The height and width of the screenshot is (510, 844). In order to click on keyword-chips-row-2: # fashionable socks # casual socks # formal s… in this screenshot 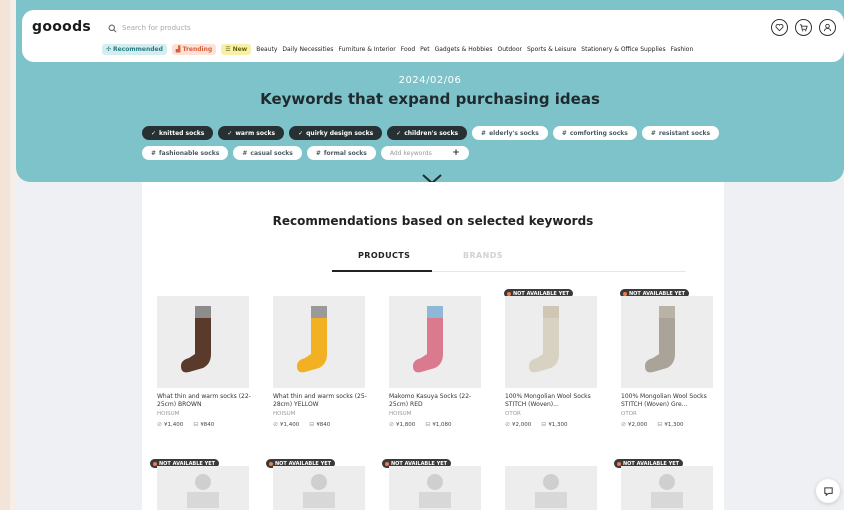, I will do `click(305, 153)`.